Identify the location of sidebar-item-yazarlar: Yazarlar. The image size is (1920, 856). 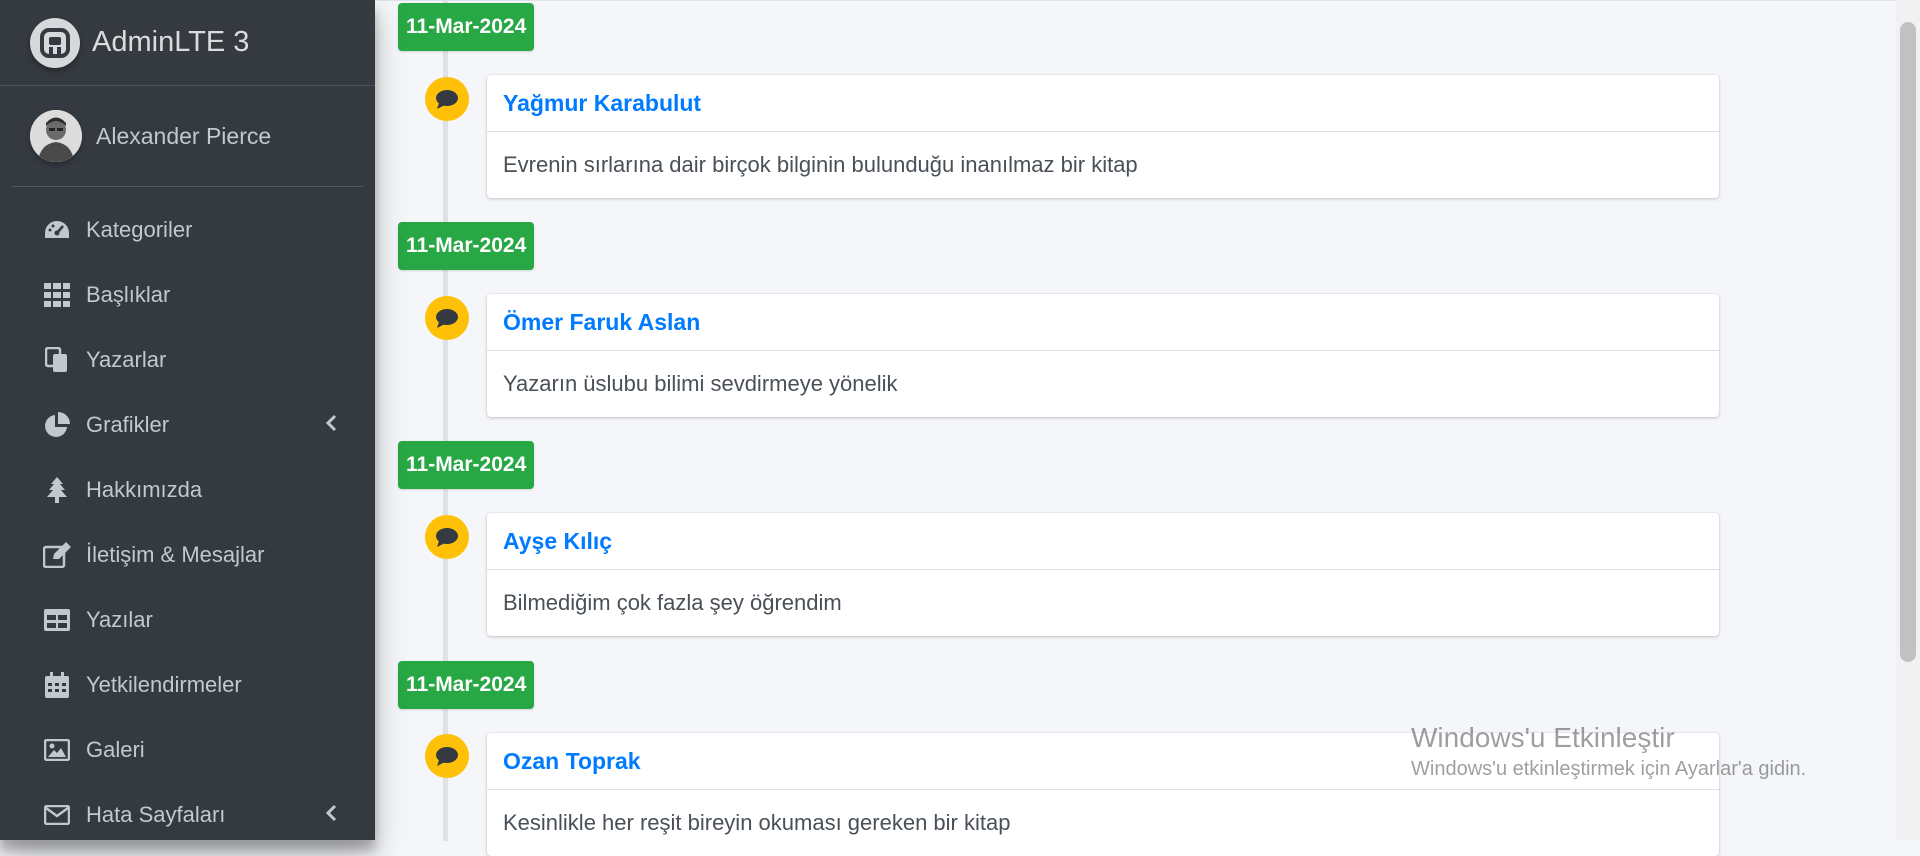
(187, 359).